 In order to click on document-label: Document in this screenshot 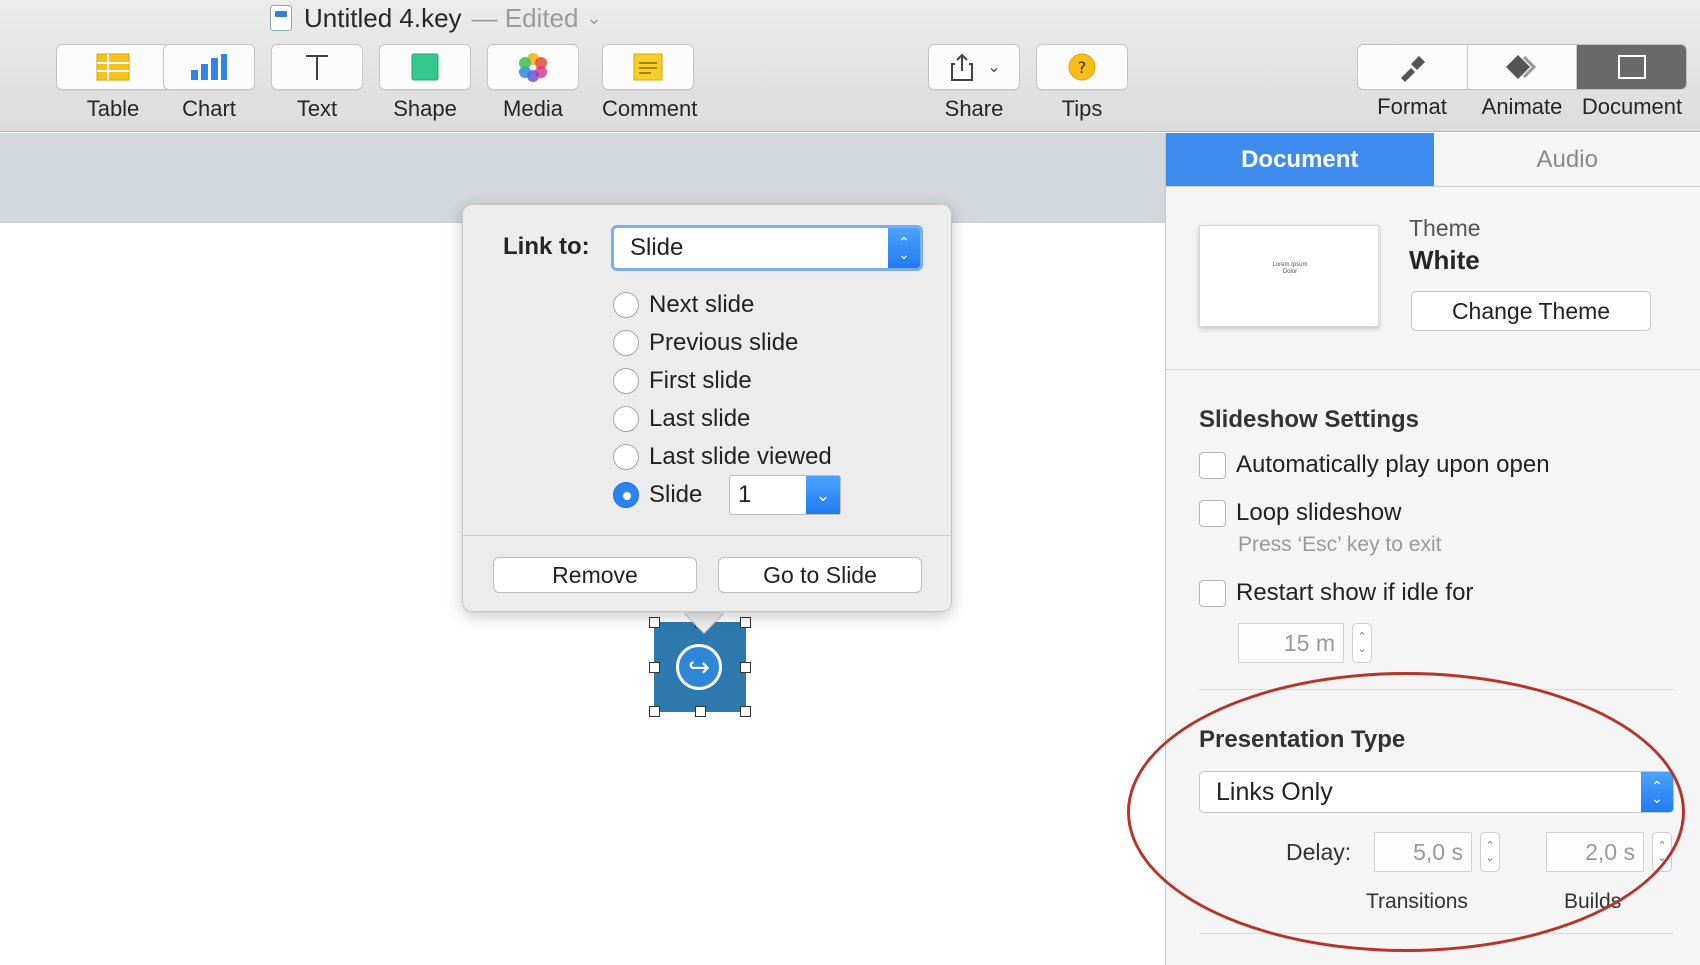, I will do `click(1632, 106)`.